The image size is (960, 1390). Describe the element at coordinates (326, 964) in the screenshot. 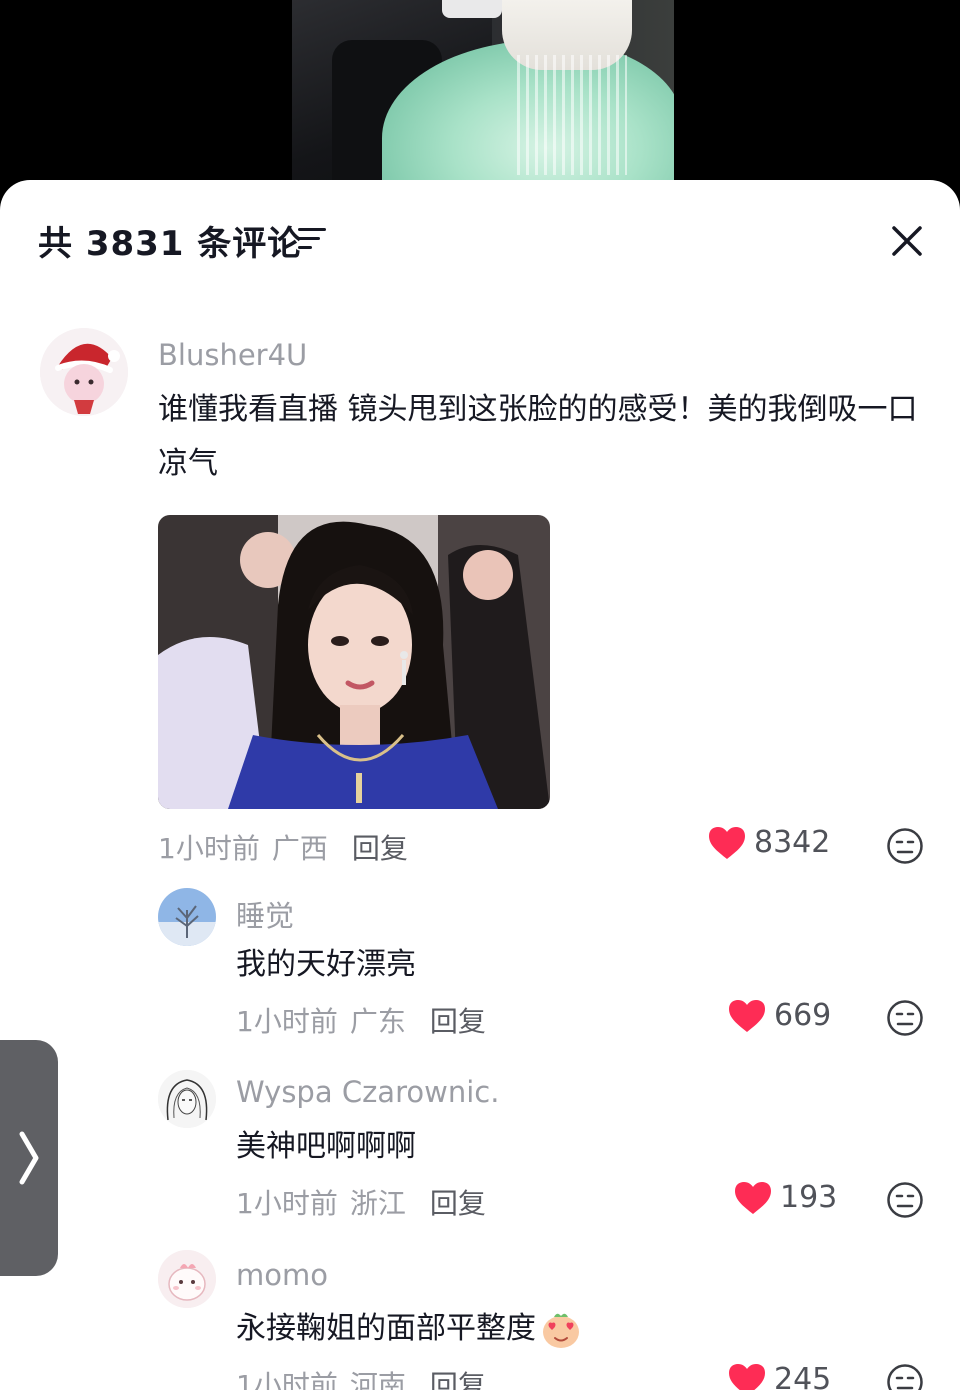

I see `reply-text: 我的天好漂亮` at that location.